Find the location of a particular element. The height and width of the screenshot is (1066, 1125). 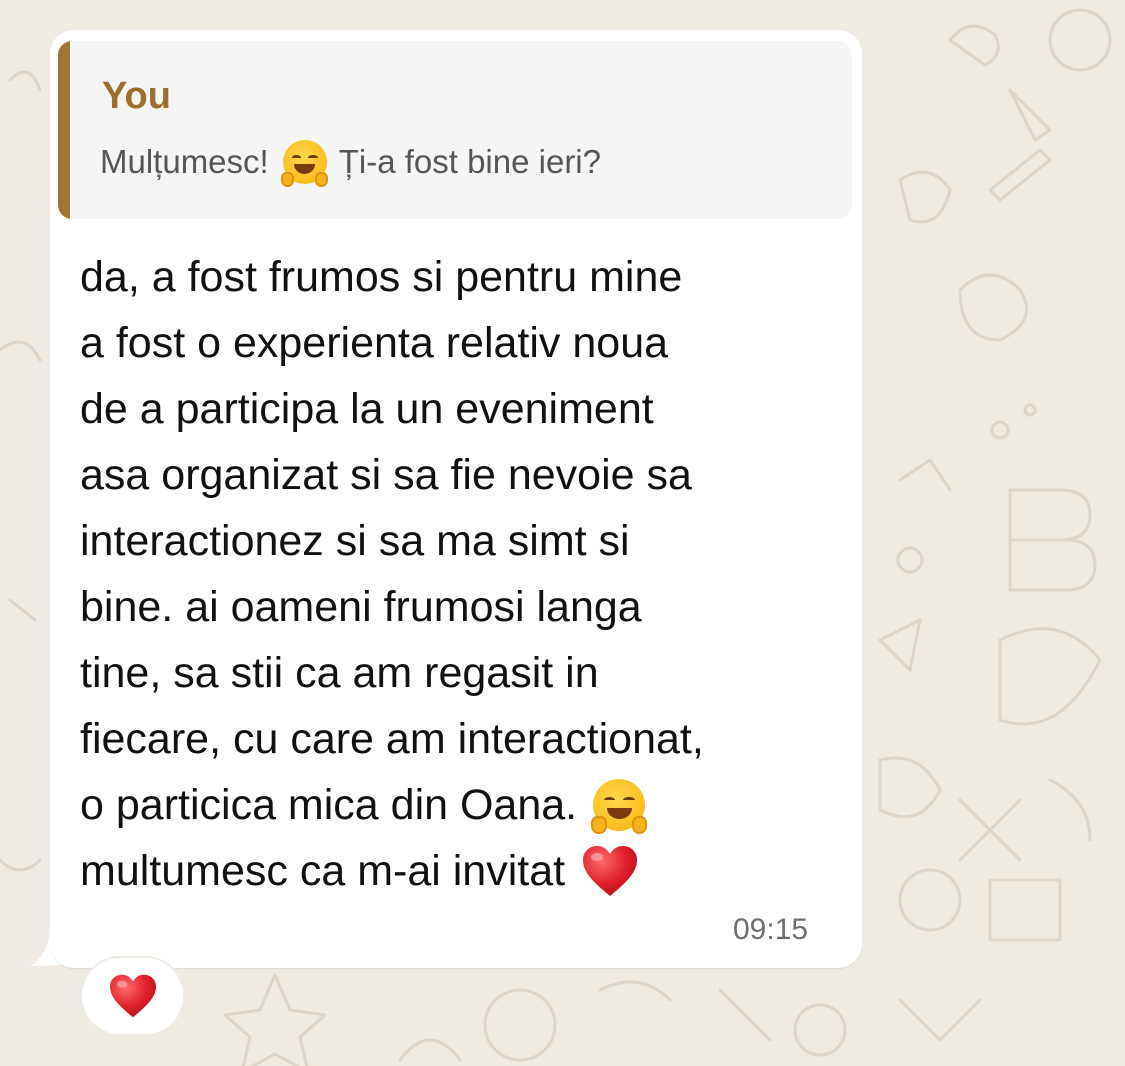

message-line-with-emoji: multumesc ca m-ai invitat is located at coordinates (460, 871).